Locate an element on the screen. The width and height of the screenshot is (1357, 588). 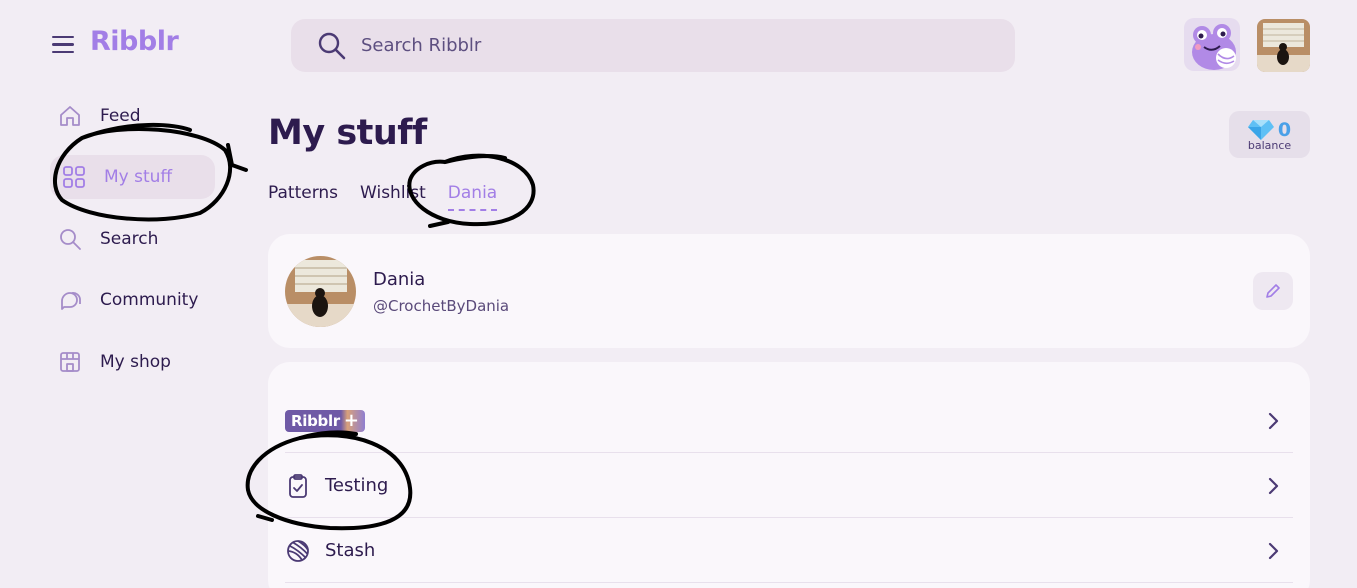
tabs: Patterns Wishlist Dania is located at coordinates (393, 197).